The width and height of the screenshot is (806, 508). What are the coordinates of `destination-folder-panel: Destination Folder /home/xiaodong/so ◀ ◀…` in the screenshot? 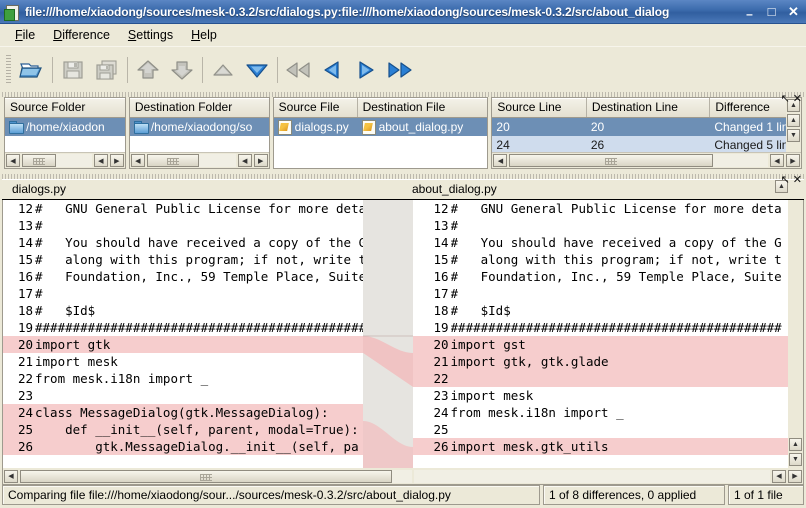 It's located at (199, 133).